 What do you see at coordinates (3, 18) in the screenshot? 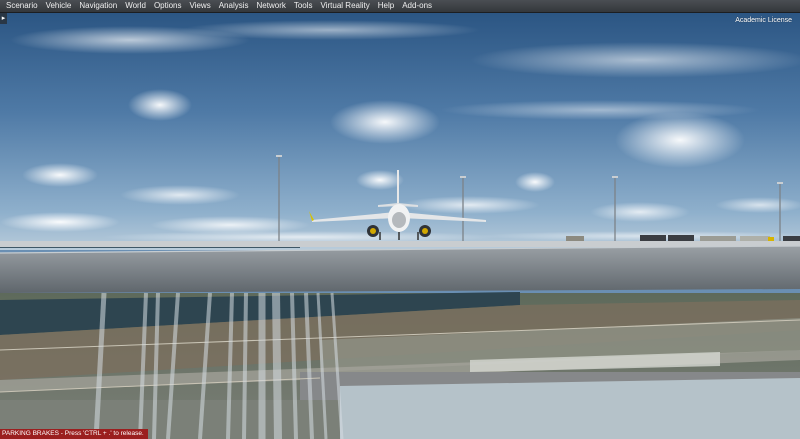
I see `panel-expand-icon: ▸` at bounding box center [3, 18].